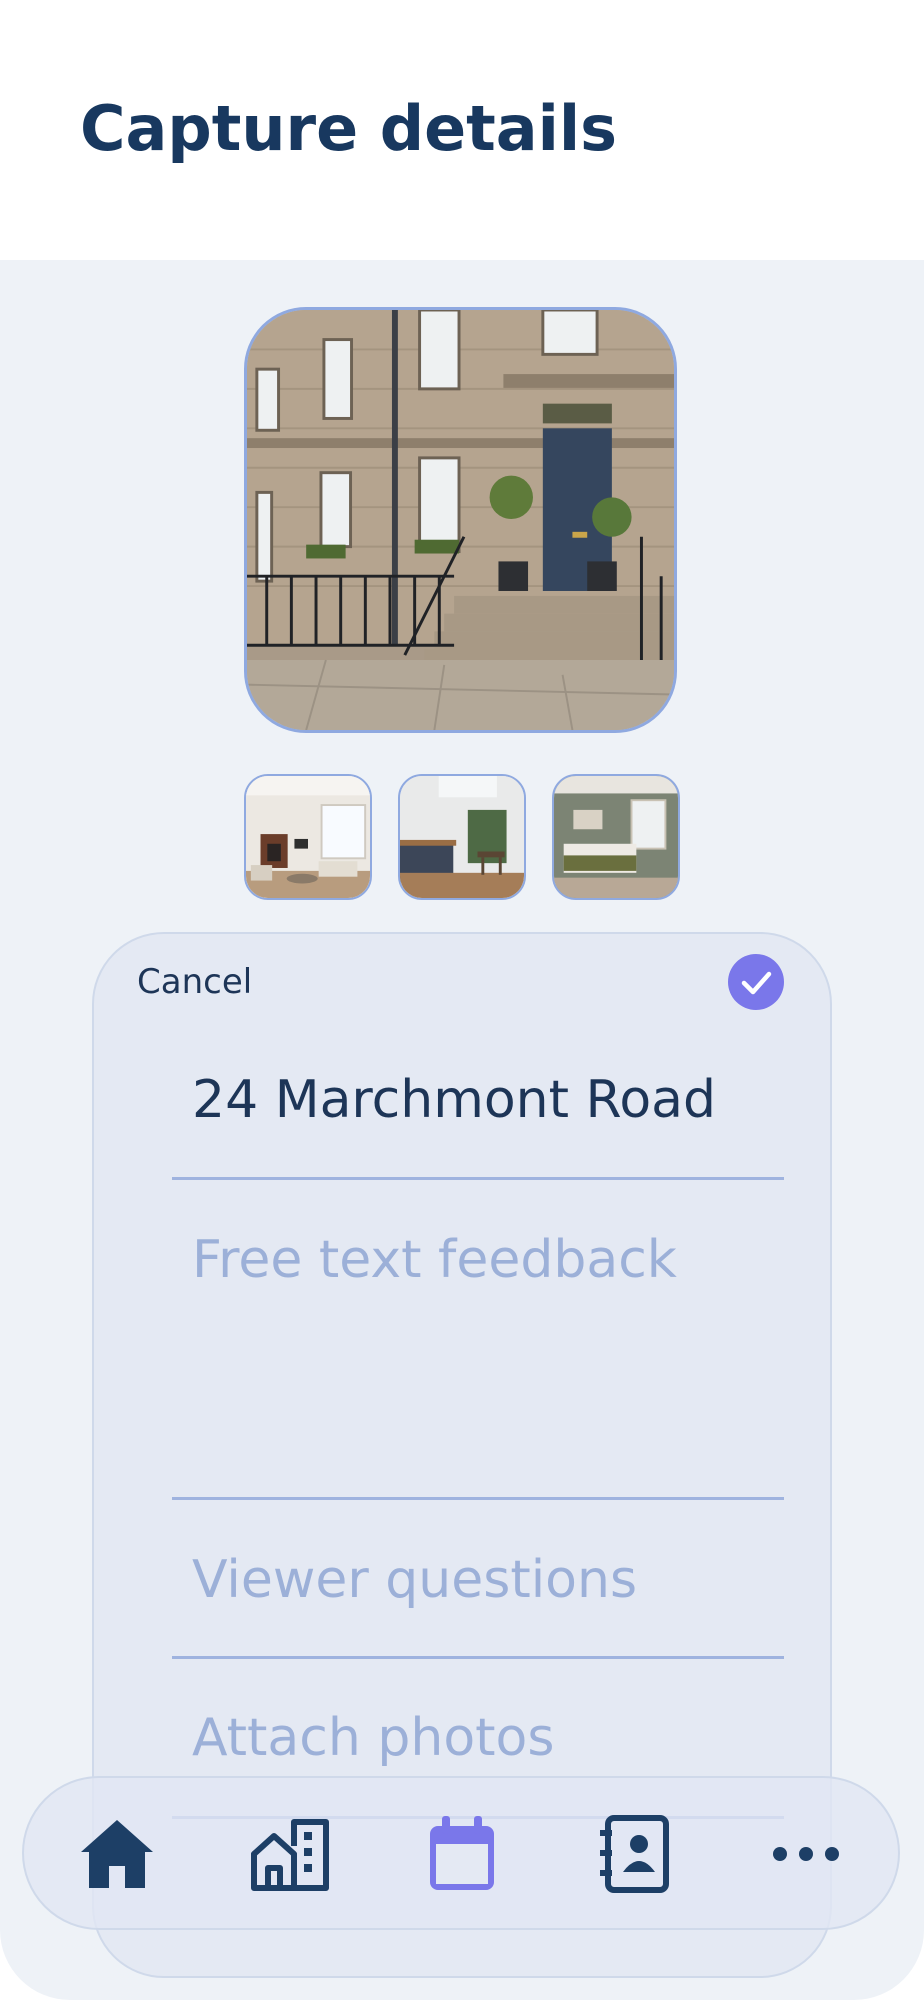 The image size is (924, 2000). What do you see at coordinates (454, 1100) in the screenshot?
I see `address-value: 24 Marchmont Road` at bounding box center [454, 1100].